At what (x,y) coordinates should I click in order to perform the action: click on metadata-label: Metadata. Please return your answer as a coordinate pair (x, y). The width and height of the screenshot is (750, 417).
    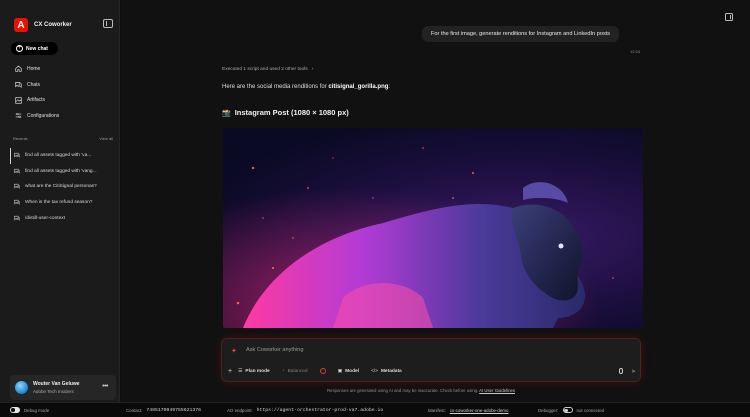
    Looking at the image, I should click on (391, 371).